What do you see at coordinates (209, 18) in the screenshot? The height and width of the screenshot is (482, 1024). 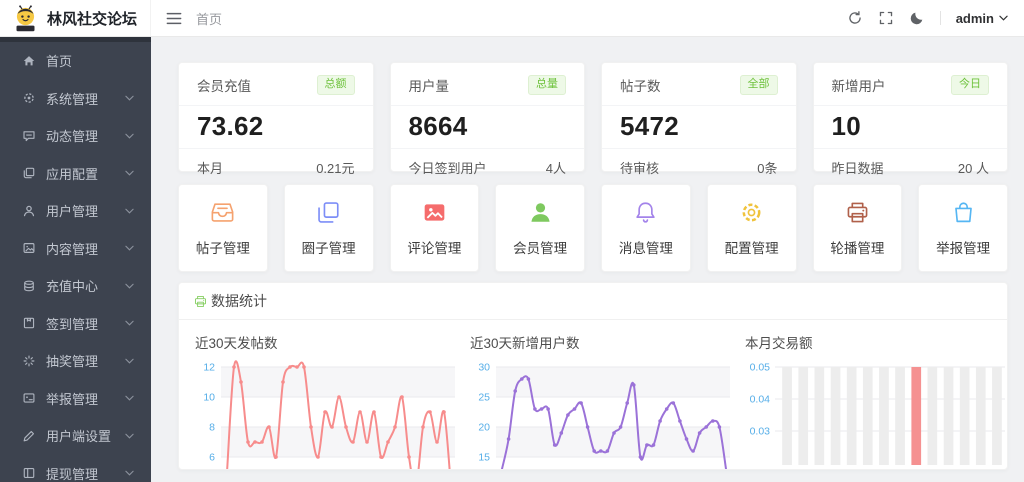 I see `breadcrumb: 首页` at bounding box center [209, 18].